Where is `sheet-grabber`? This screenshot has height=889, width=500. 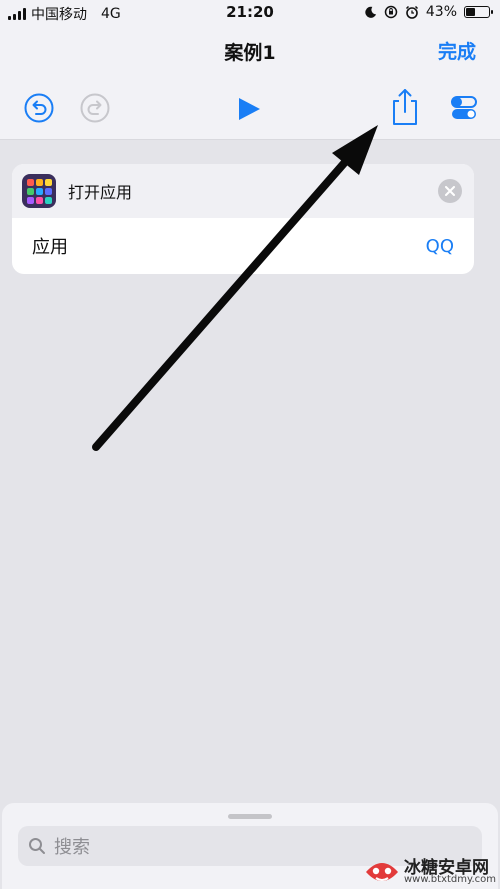 sheet-grabber is located at coordinates (250, 816).